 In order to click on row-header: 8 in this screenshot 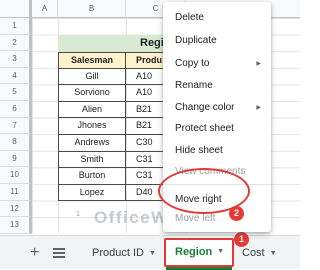, I will do `click(16, 142)`.